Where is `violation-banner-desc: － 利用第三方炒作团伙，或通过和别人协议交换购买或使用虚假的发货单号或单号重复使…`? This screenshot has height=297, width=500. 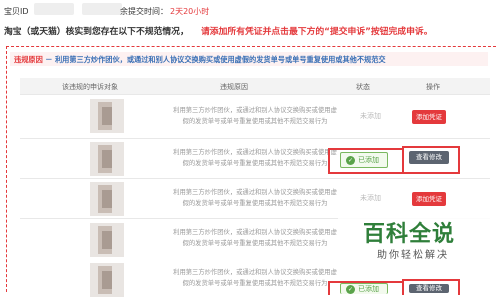 violation-banner-desc: － 利用第三方炒作团伙，或通过和别人协议交换购买或使用虚假的发货单号或单号重复使… is located at coordinates (214, 59).